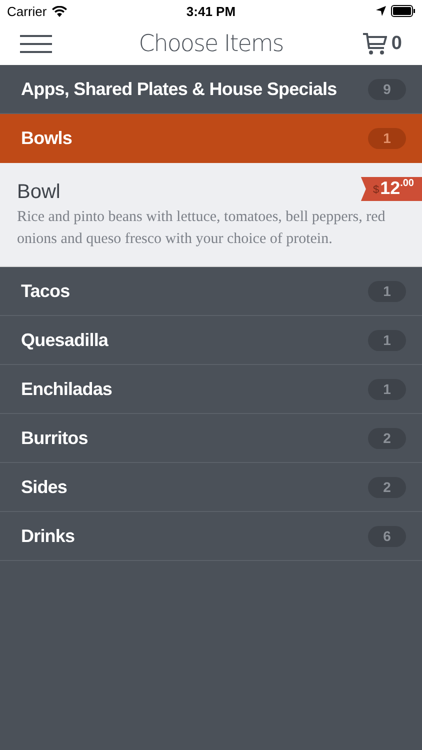 The image size is (422, 750). What do you see at coordinates (27, 11) in the screenshot?
I see `carrier-name: Carrier` at bounding box center [27, 11].